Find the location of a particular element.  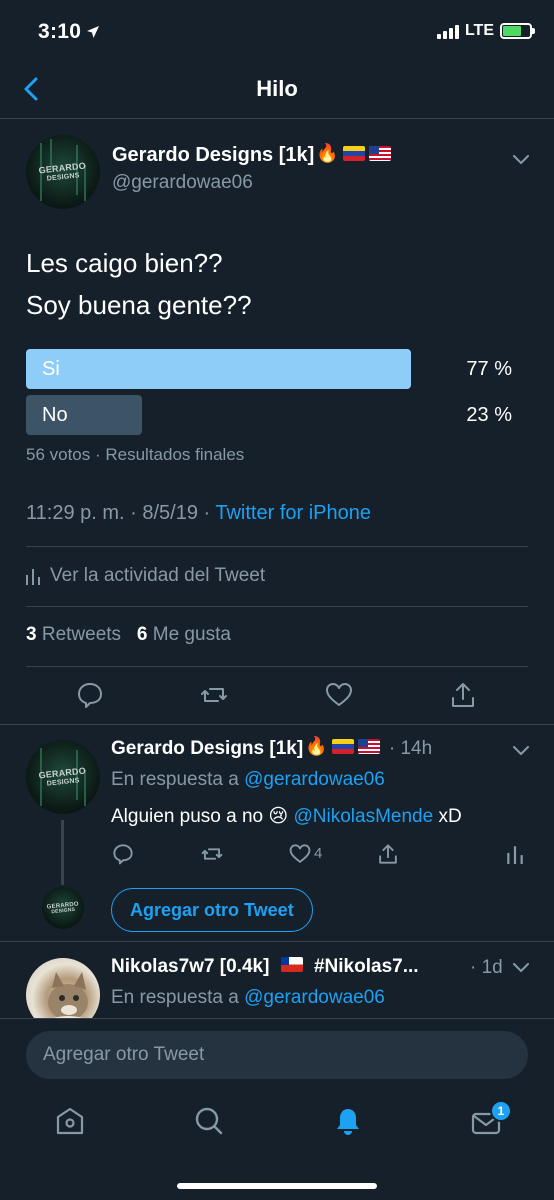

chile-flag-icon is located at coordinates (291, 965).